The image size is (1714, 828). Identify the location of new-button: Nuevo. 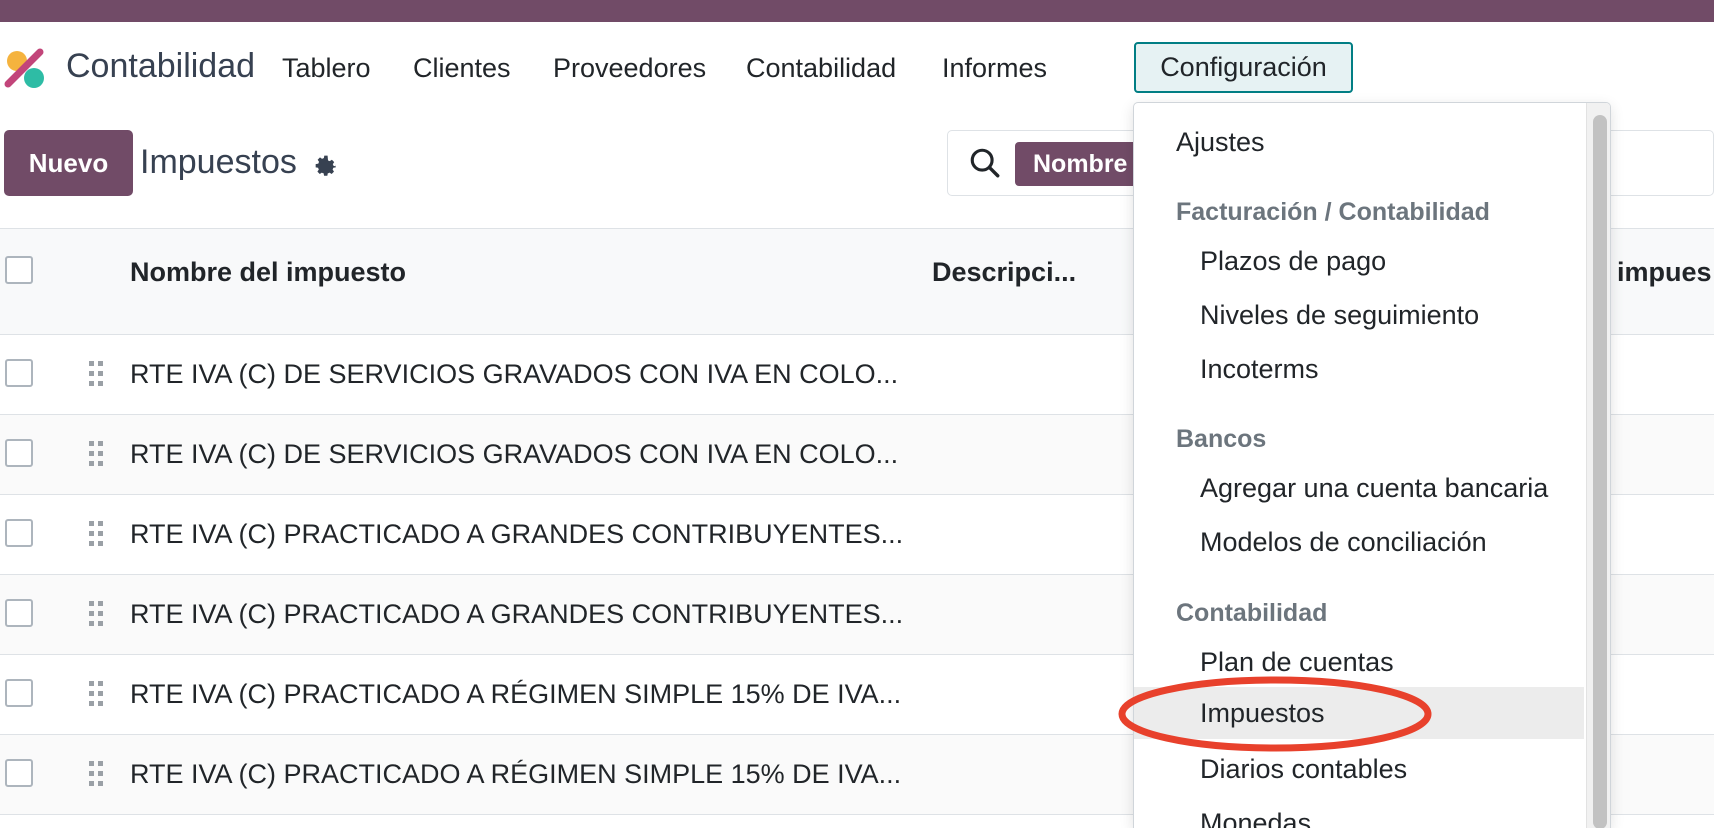
(68, 163).